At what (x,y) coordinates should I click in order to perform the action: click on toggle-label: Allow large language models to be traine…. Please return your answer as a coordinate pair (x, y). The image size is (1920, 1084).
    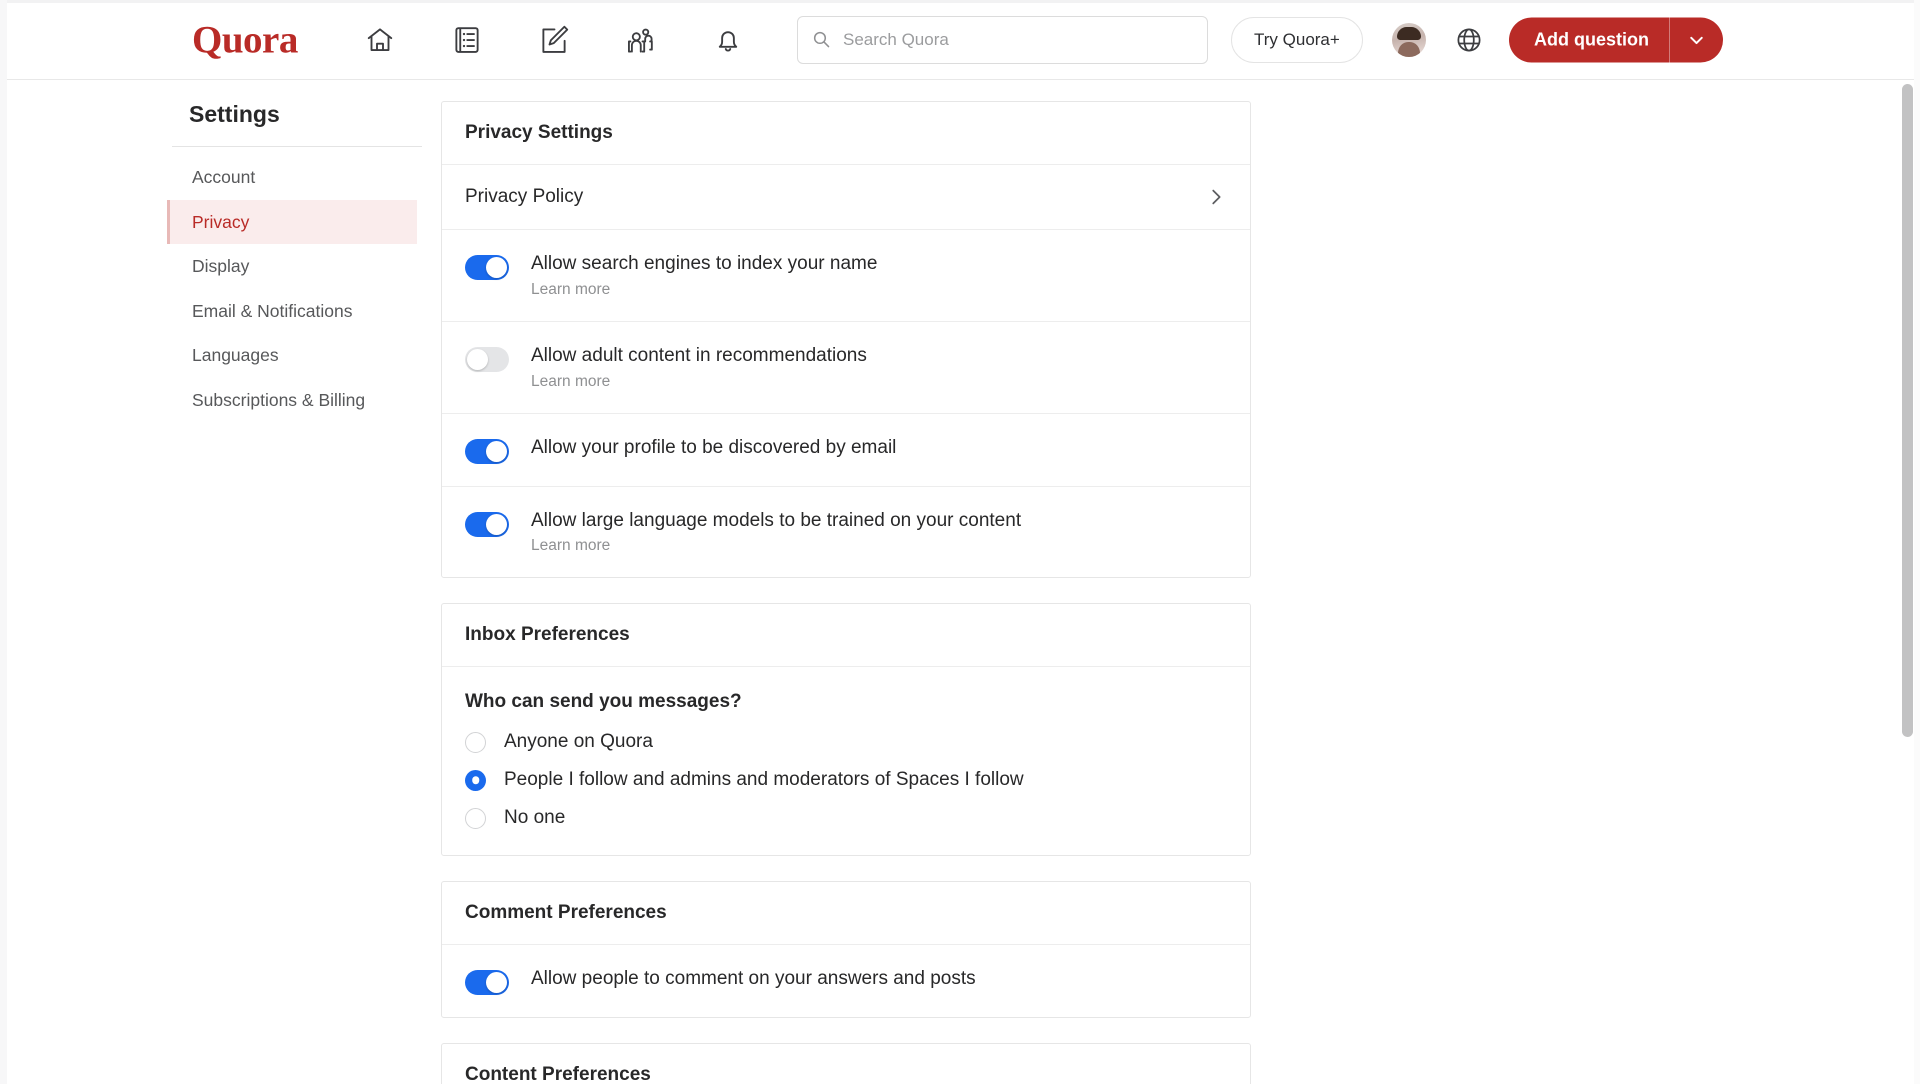
    Looking at the image, I should click on (776, 520).